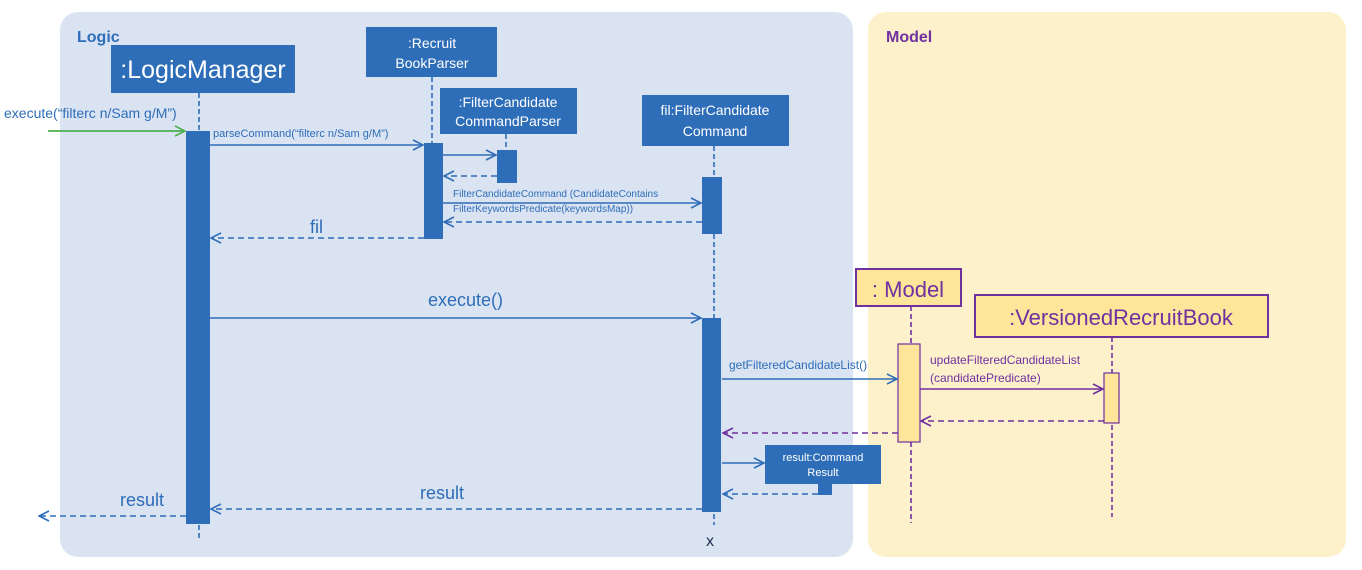  I want to click on parse-command-label: parseCommand(“filterc n/Sam g/M”), so click(300, 134).